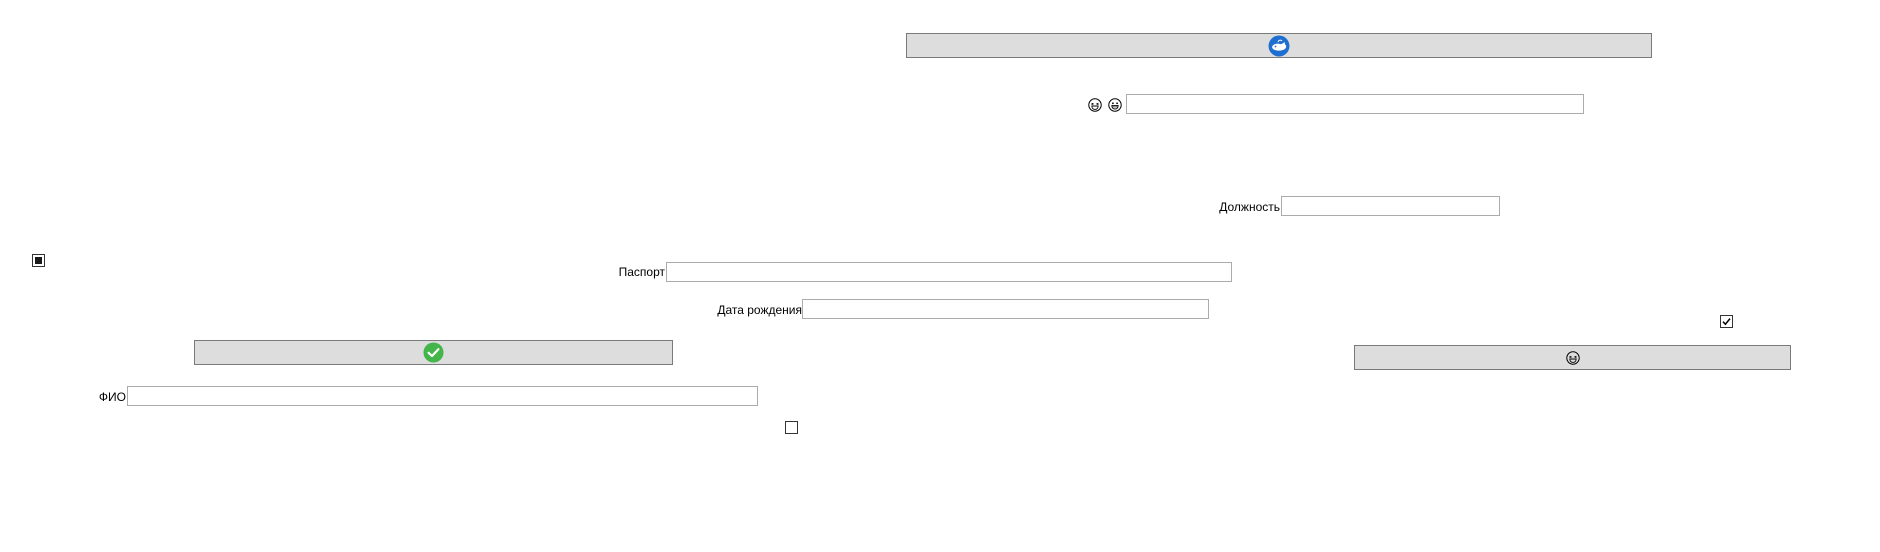  Describe the element at coordinates (791, 427) in the screenshot. I see `checkbox-unchecked` at that location.